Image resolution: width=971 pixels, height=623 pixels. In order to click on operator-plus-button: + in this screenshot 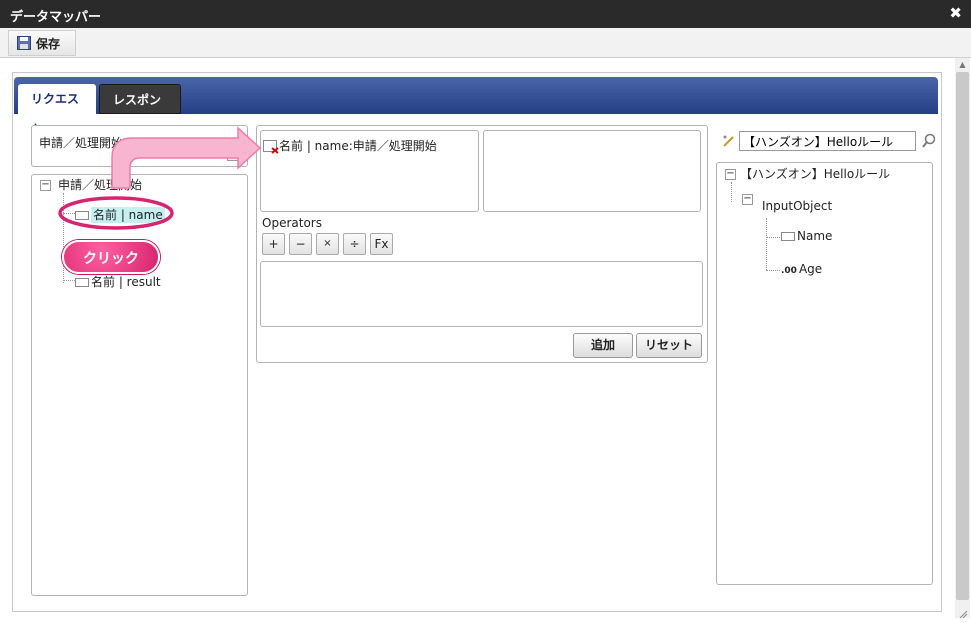, I will do `click(273, 244)`.